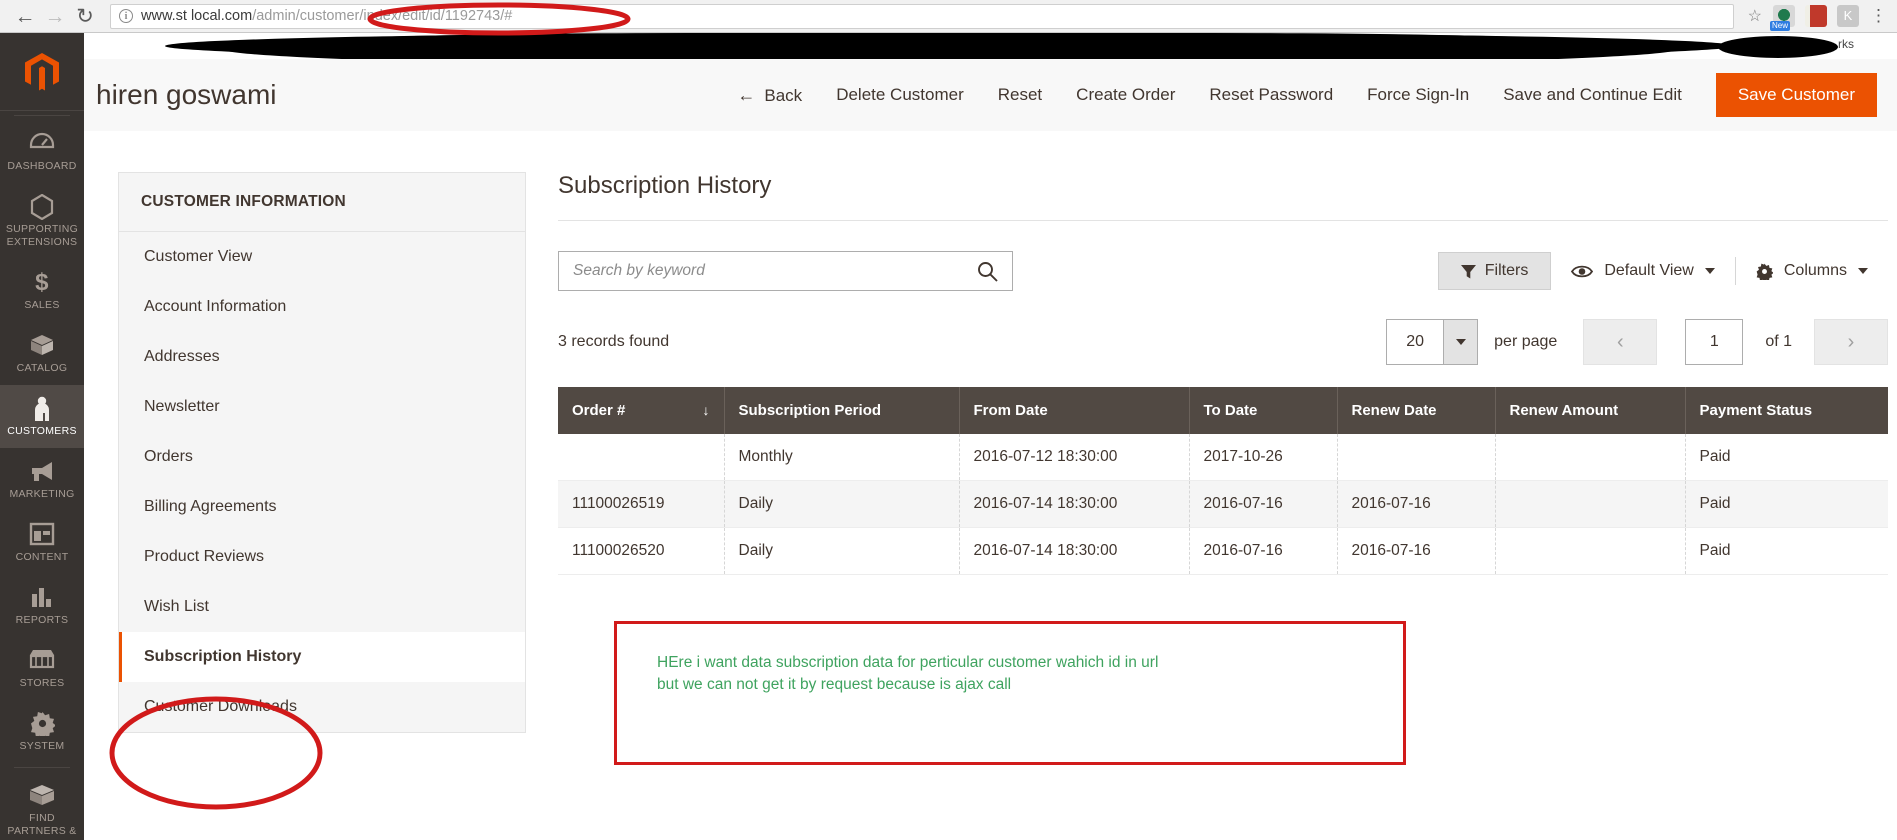 This screenshot has height=840, width=1897. I want to click on sidebar-item-dashboard: DASHBOARD, so click(42, 151).